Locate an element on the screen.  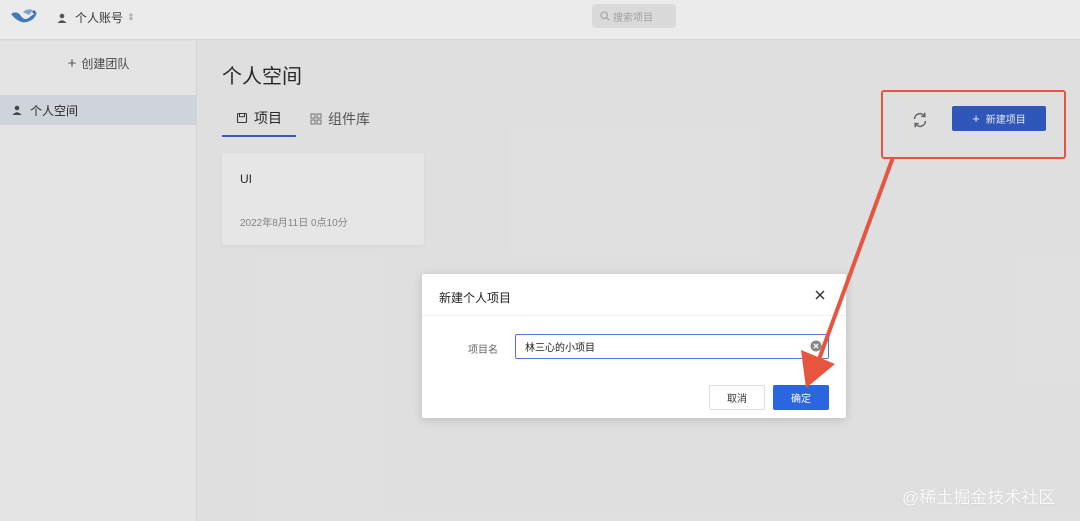
project-name-label: 项目名 is located at coordinates (483, 350).